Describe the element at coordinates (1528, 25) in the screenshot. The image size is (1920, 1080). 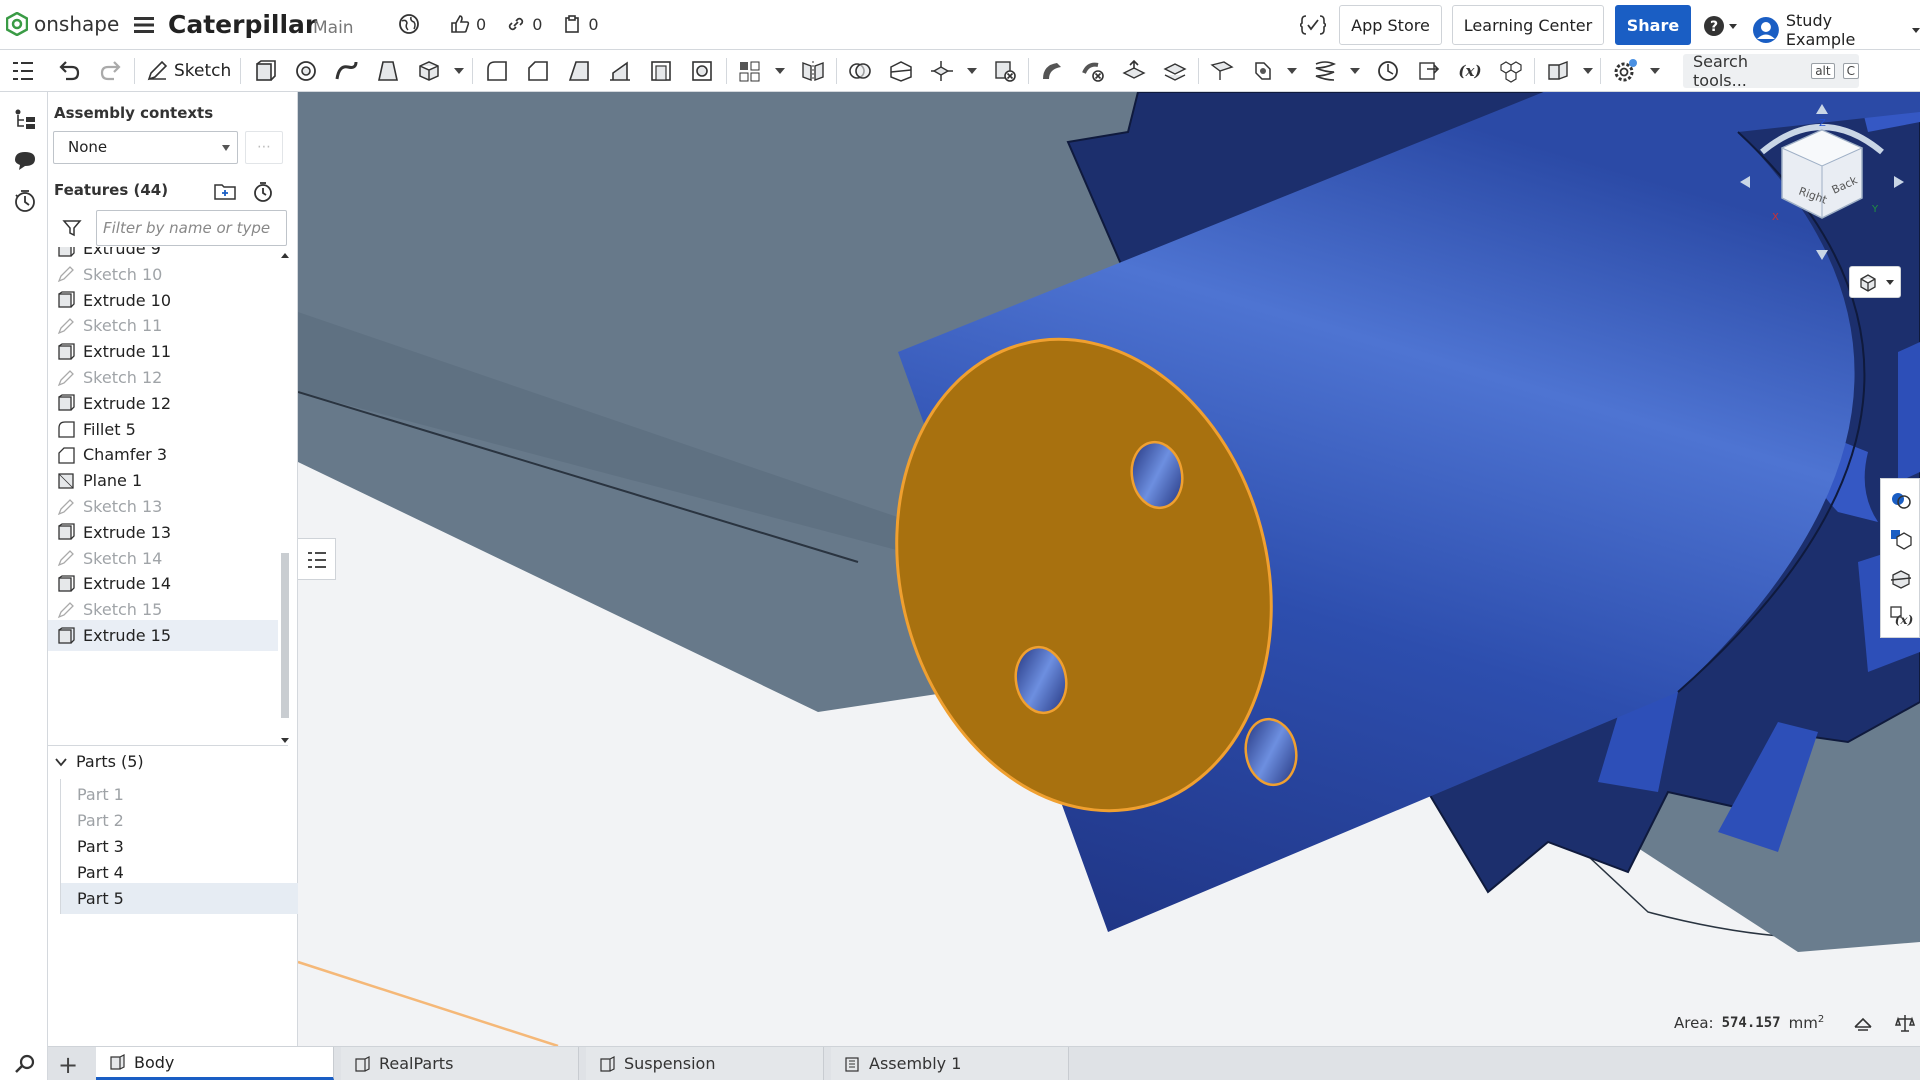
I see `learning-center-button: Learning Center` at that location.